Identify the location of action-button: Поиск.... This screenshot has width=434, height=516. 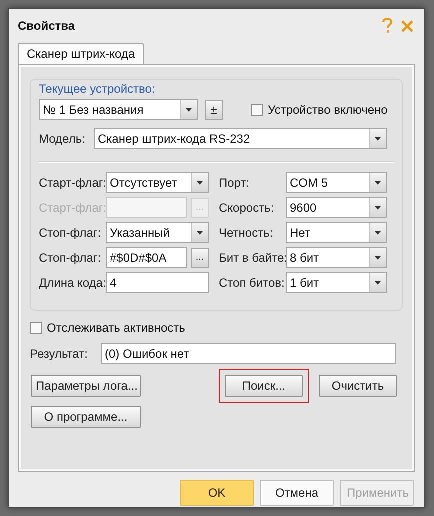
(264, 386).